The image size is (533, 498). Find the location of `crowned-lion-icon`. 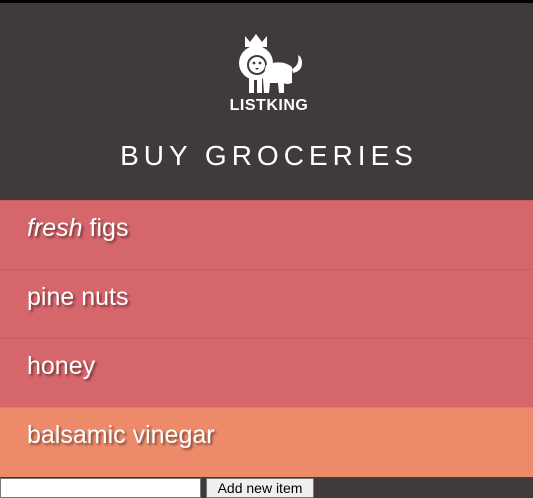

crowned-lion-icon is located at coordinates (270, 63).